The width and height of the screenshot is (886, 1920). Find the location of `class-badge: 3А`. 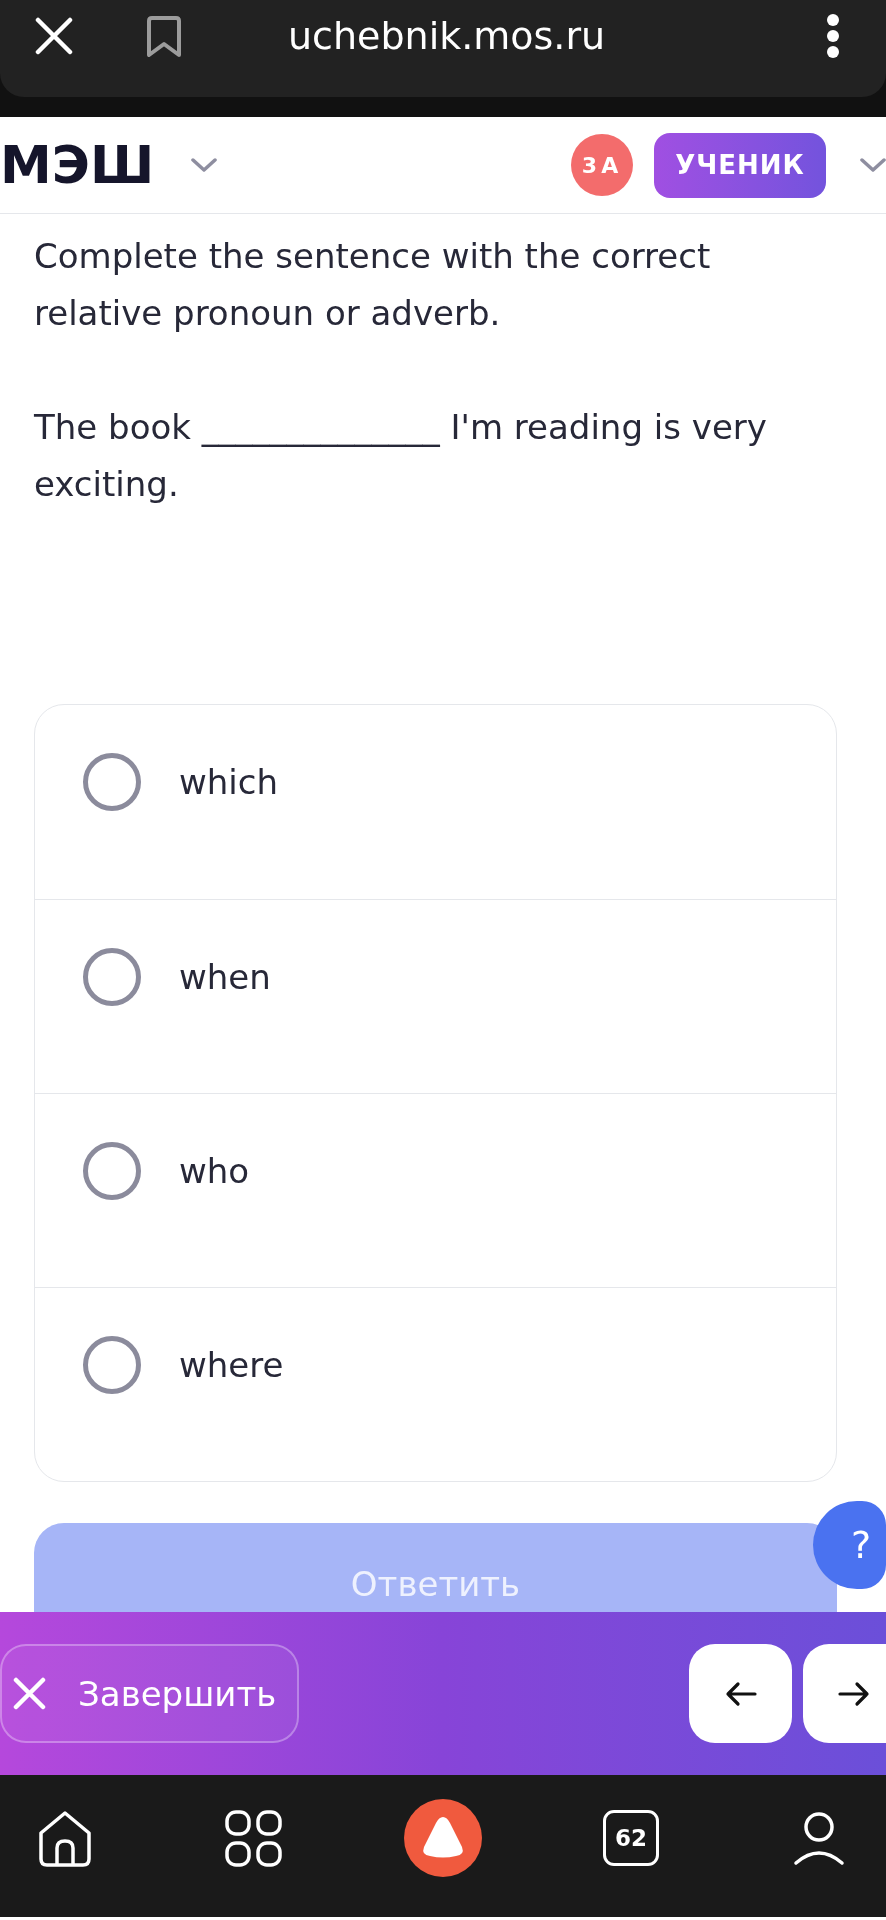

class-badge: 3А is located at coordinates (602, 165).